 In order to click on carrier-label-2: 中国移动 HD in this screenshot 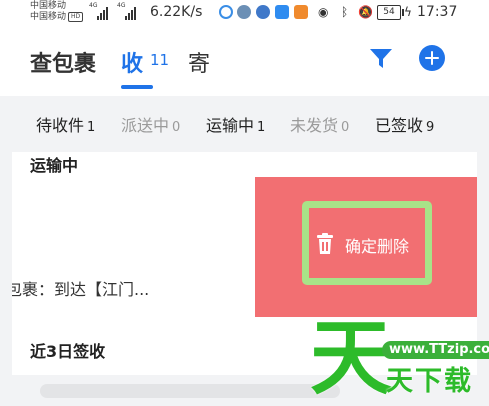, I will do `click(57, 17)`.